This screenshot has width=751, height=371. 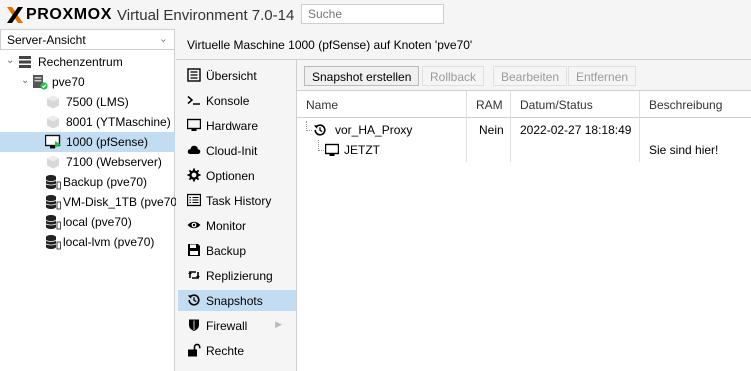 I want to click on nav-item-summary: Übersicht, so click(x=237, y=75).